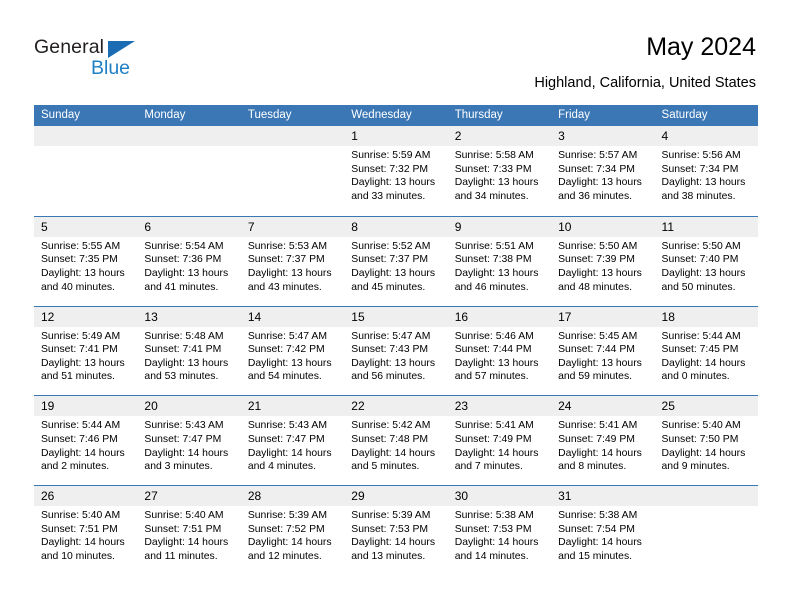 Image resolution: width=792 pixels, height=612 pixels. I want to click on sunset-text: Sunset: 7:32 PM, so click(390, 169).